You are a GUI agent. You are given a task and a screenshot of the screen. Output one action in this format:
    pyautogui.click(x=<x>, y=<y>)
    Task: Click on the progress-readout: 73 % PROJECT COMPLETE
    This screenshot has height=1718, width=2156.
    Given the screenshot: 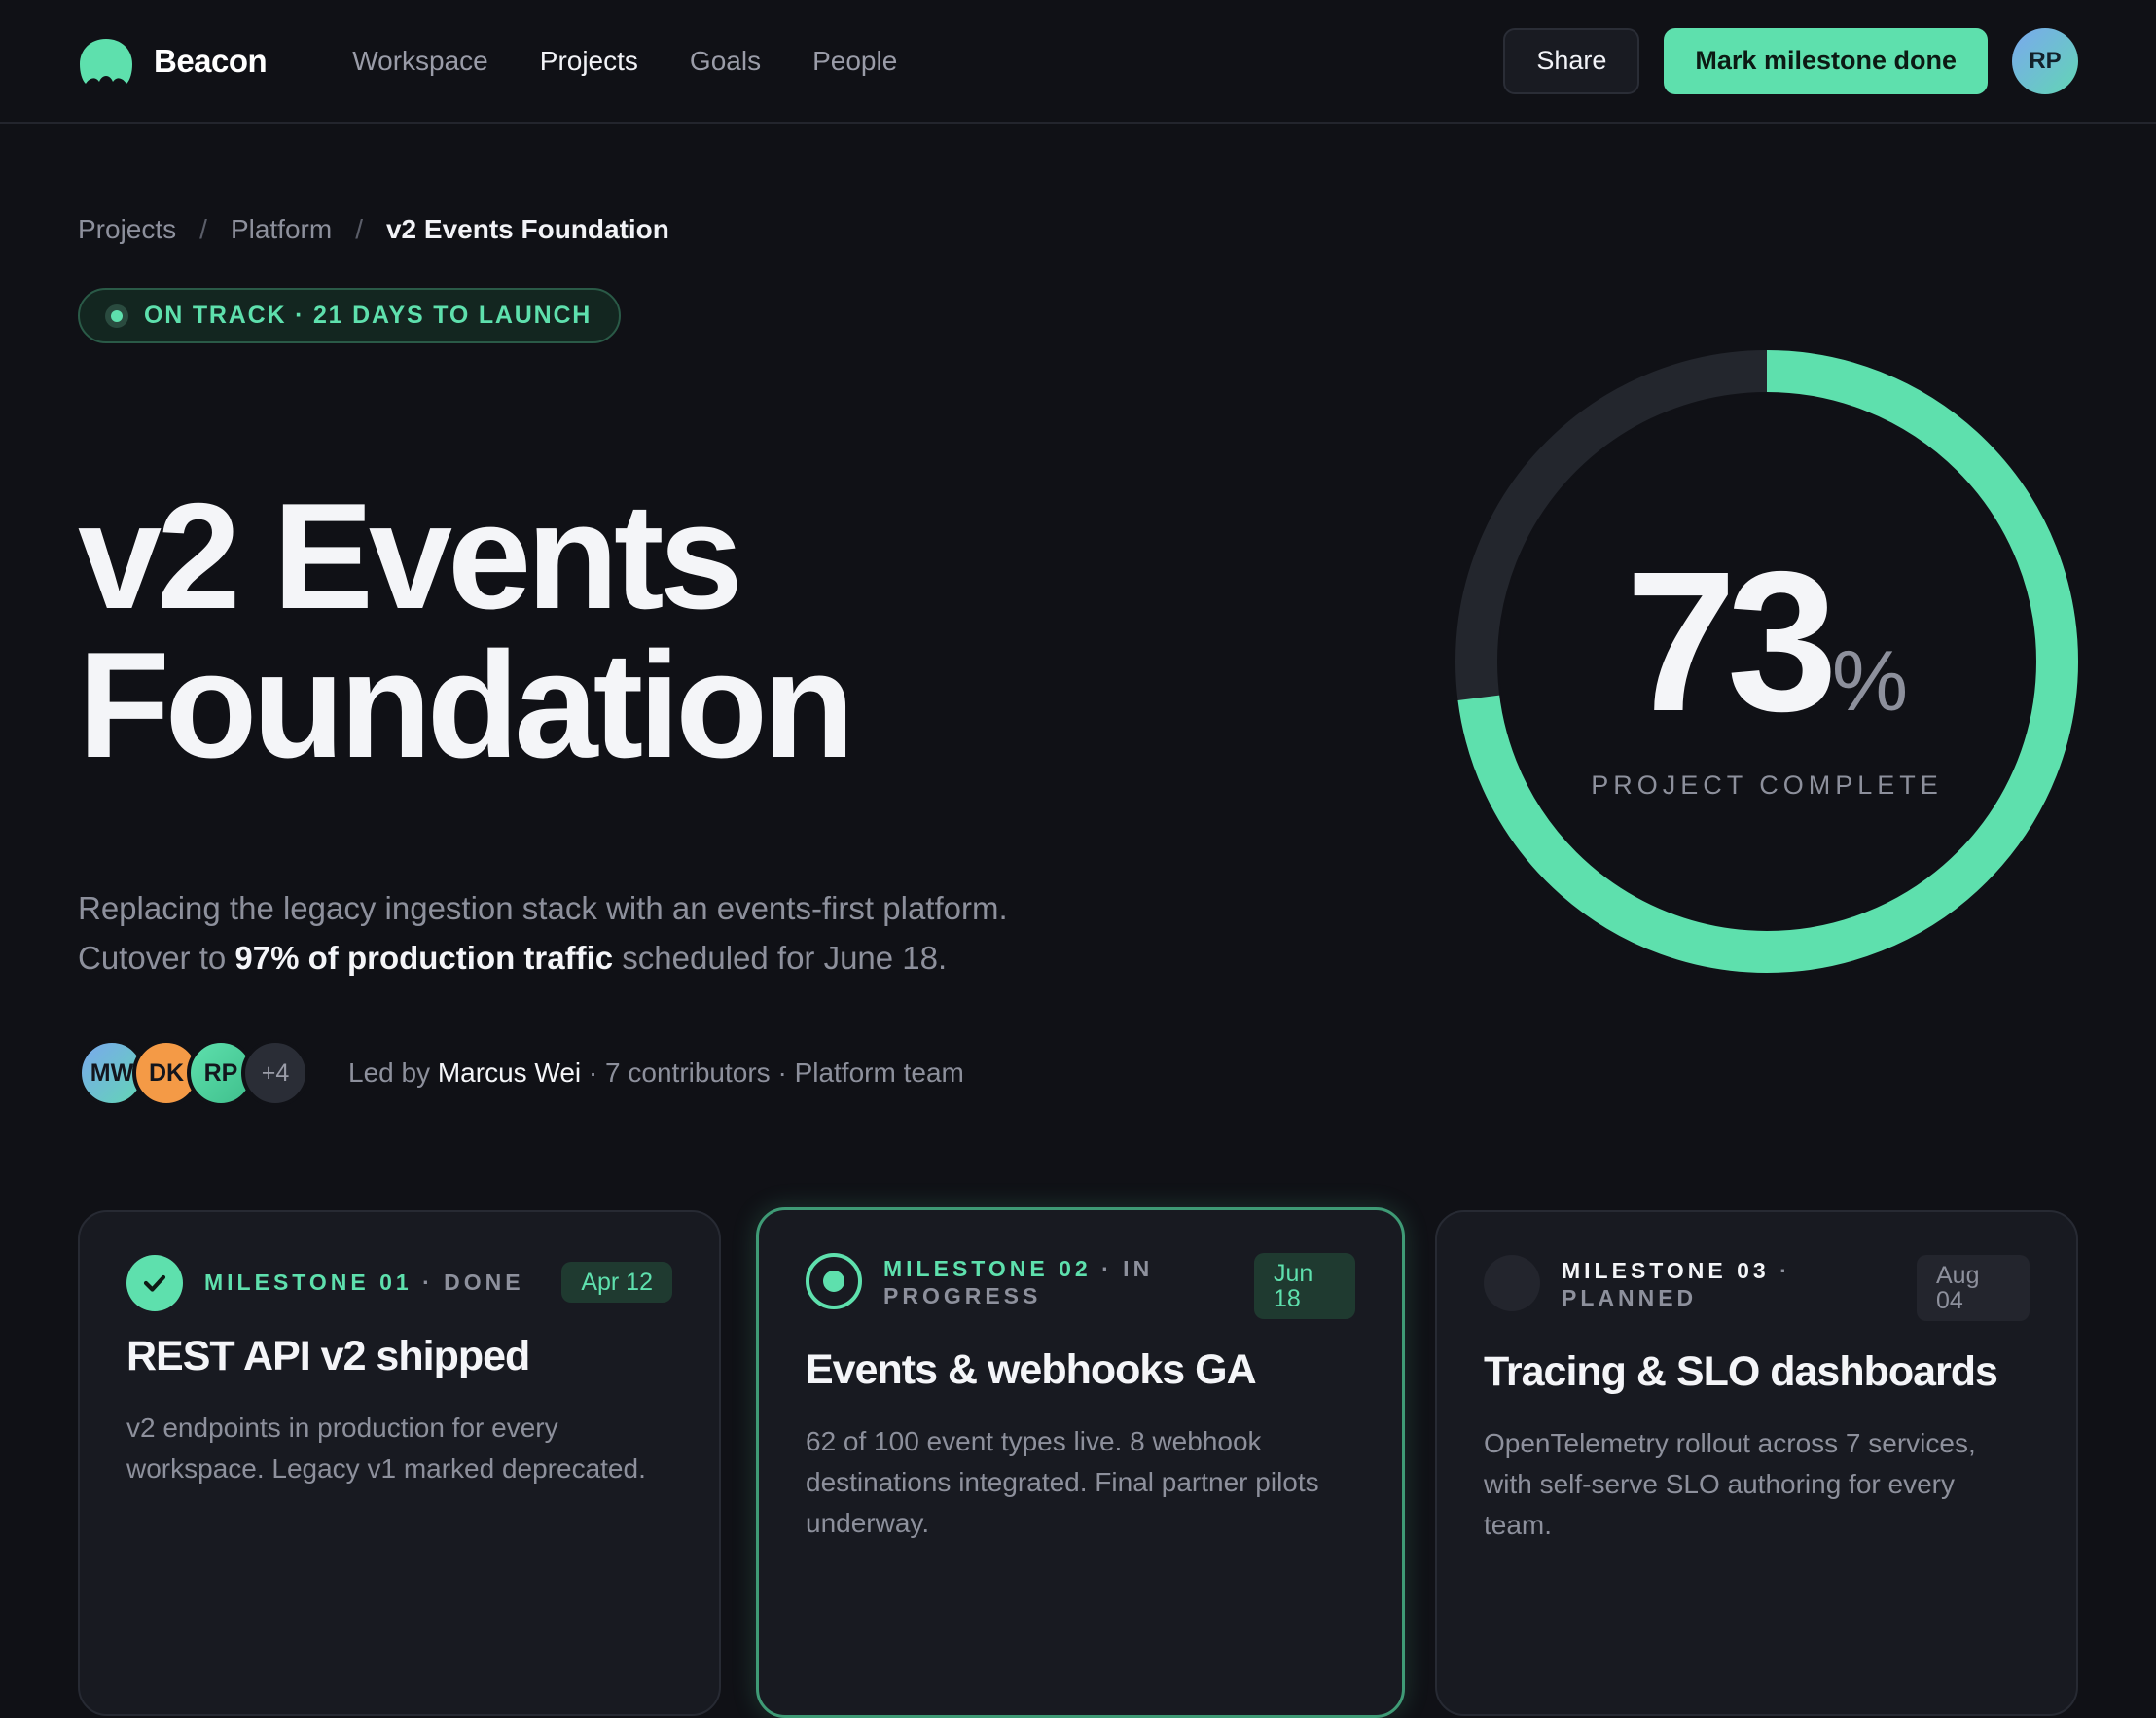 What is the action you would take?
    pyautogui.click(x=1767, y=662)
    